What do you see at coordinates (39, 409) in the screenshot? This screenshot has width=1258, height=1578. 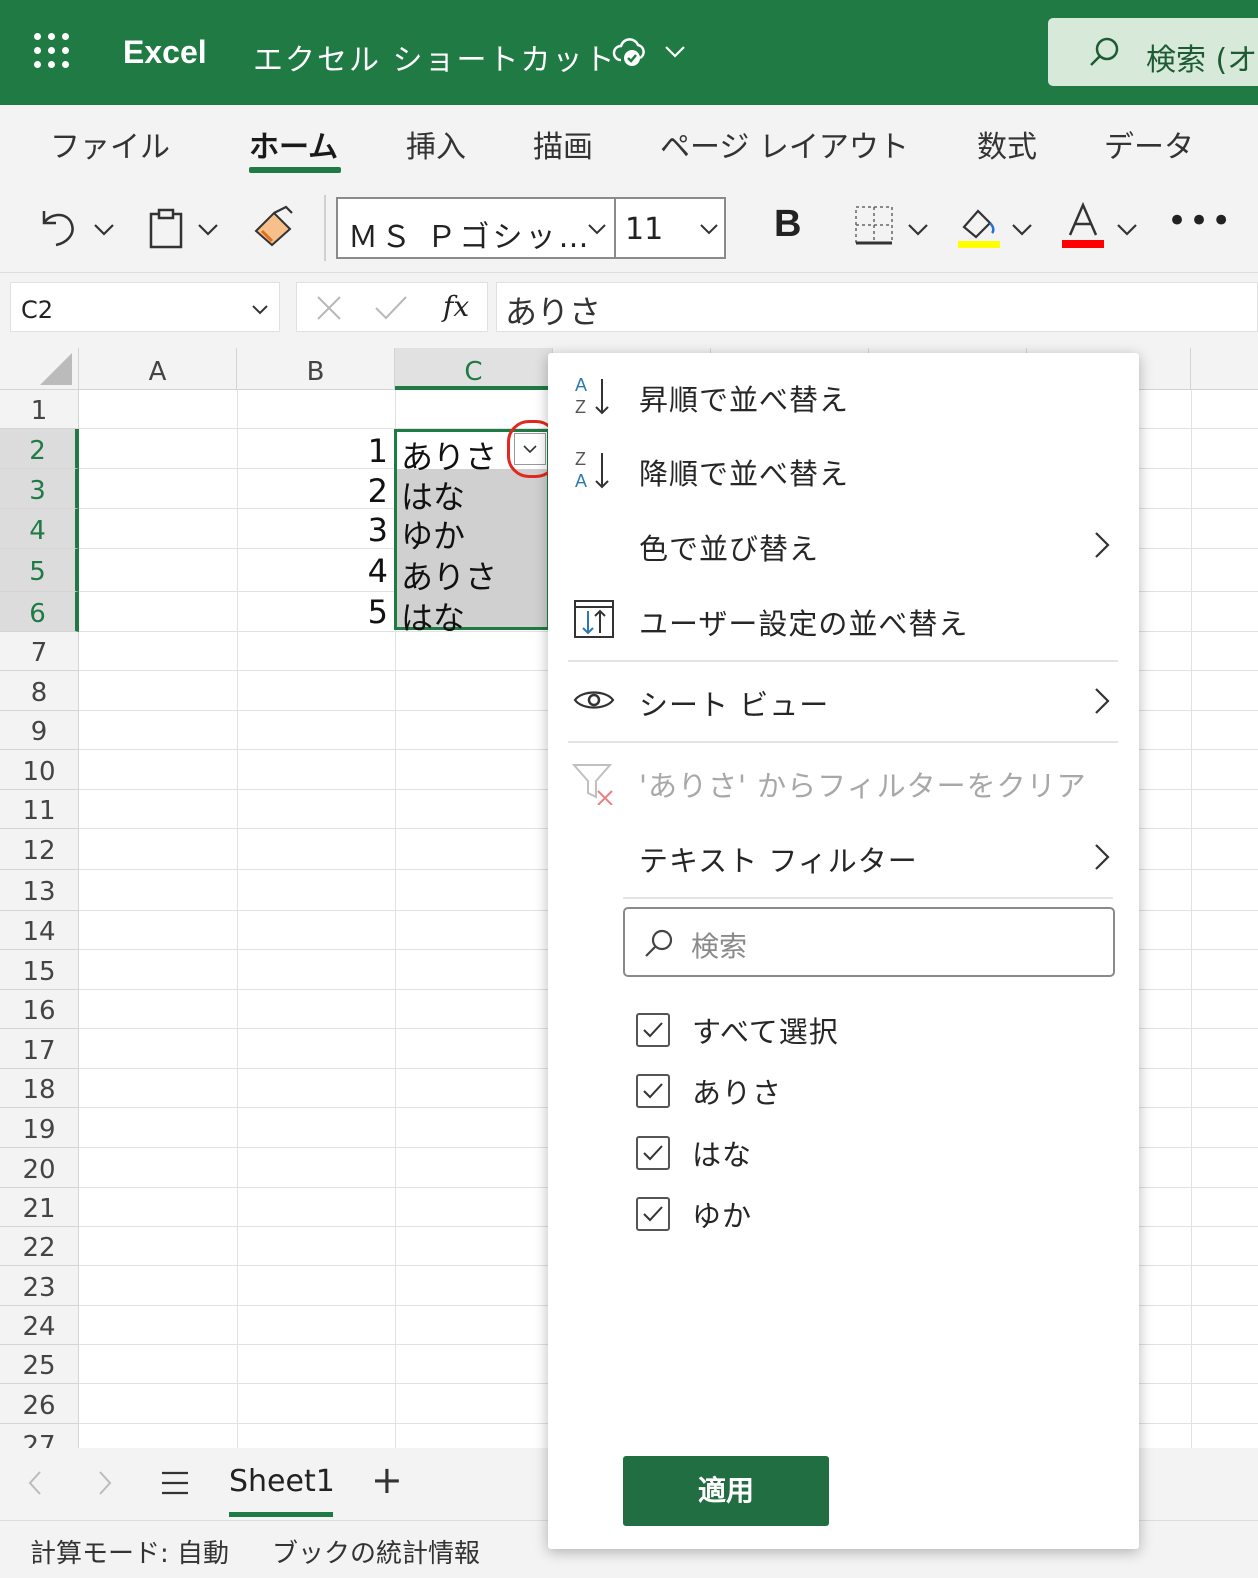 I see `row-header-1: 1` at bounding box center [39, 409].